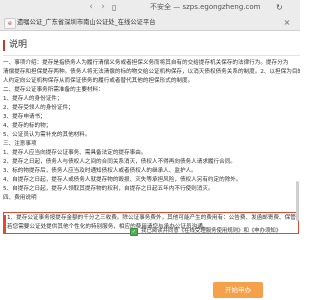 This screenshot has height=300, width=320. What do you see at coordinates (205, 7) in the screenshot?
I see `address-text: 不安全 — szps.egongzheng.com` at bounding box center [205, 7].